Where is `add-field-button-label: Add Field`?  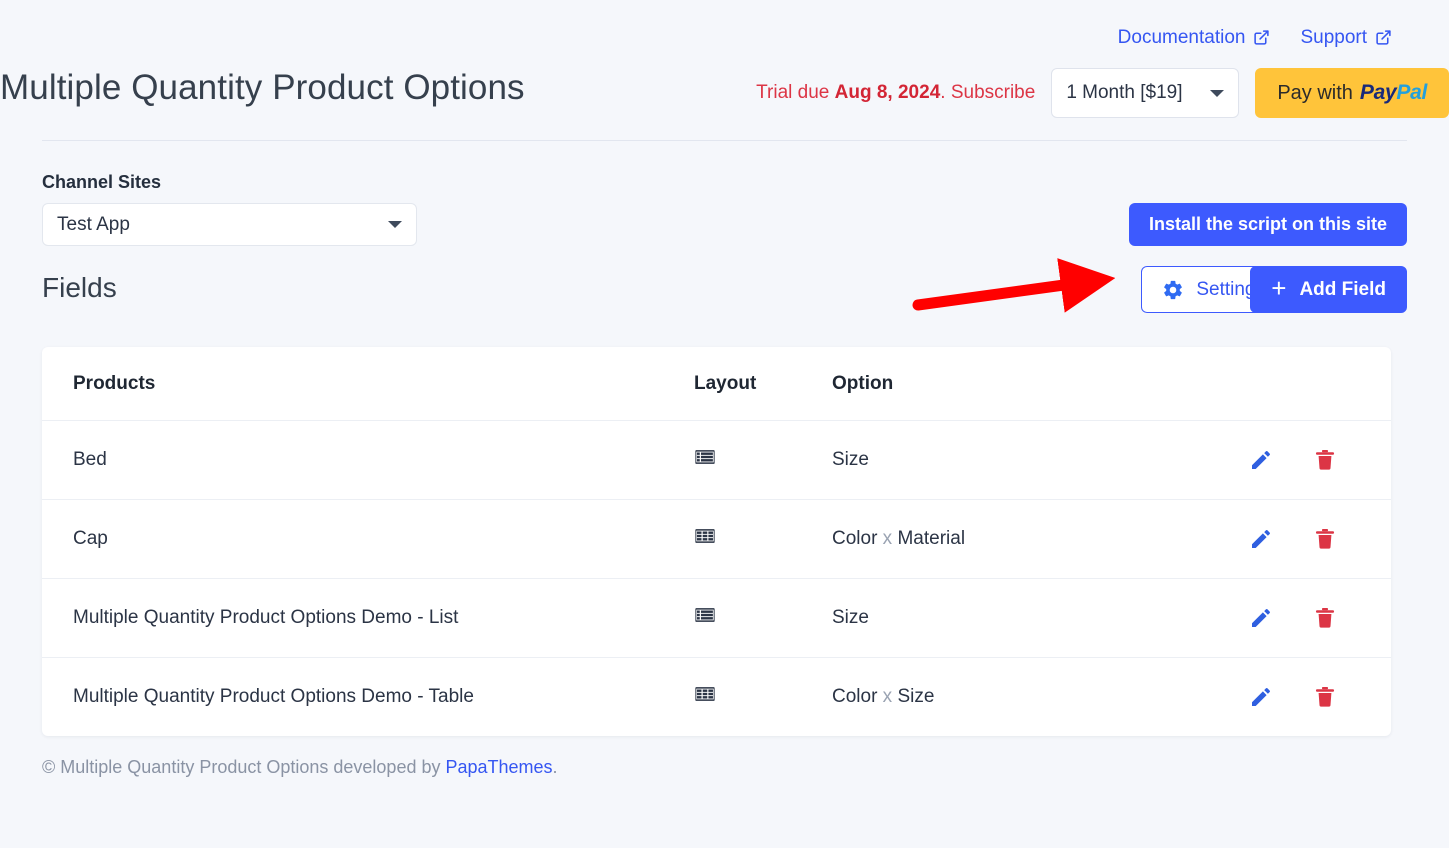
add-field-button-label: Add Field is located at coordinates (1342, 289).